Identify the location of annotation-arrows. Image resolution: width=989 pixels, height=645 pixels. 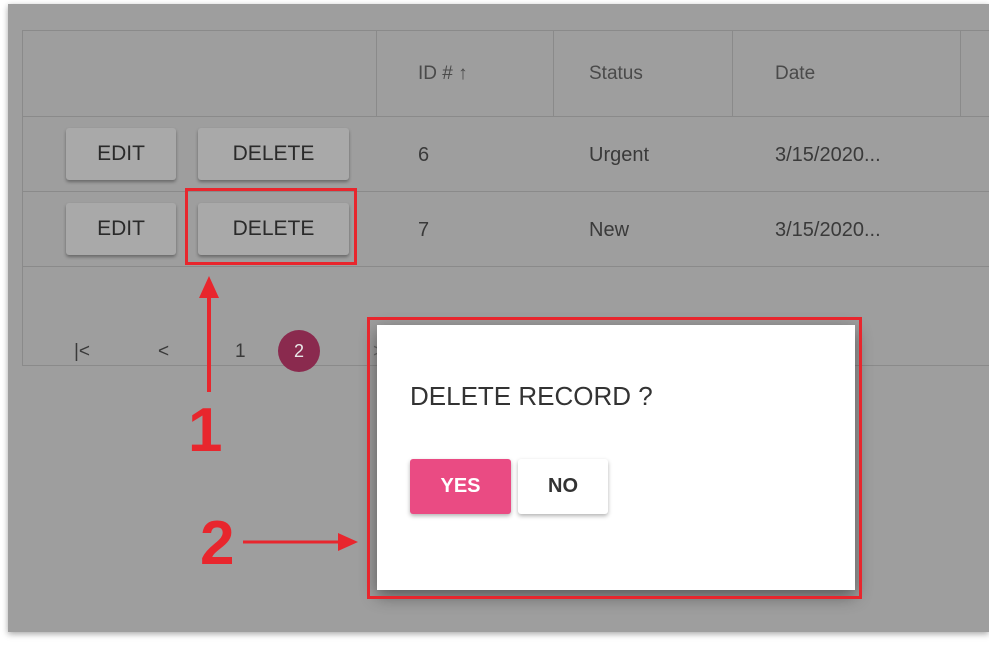
(278, 413).